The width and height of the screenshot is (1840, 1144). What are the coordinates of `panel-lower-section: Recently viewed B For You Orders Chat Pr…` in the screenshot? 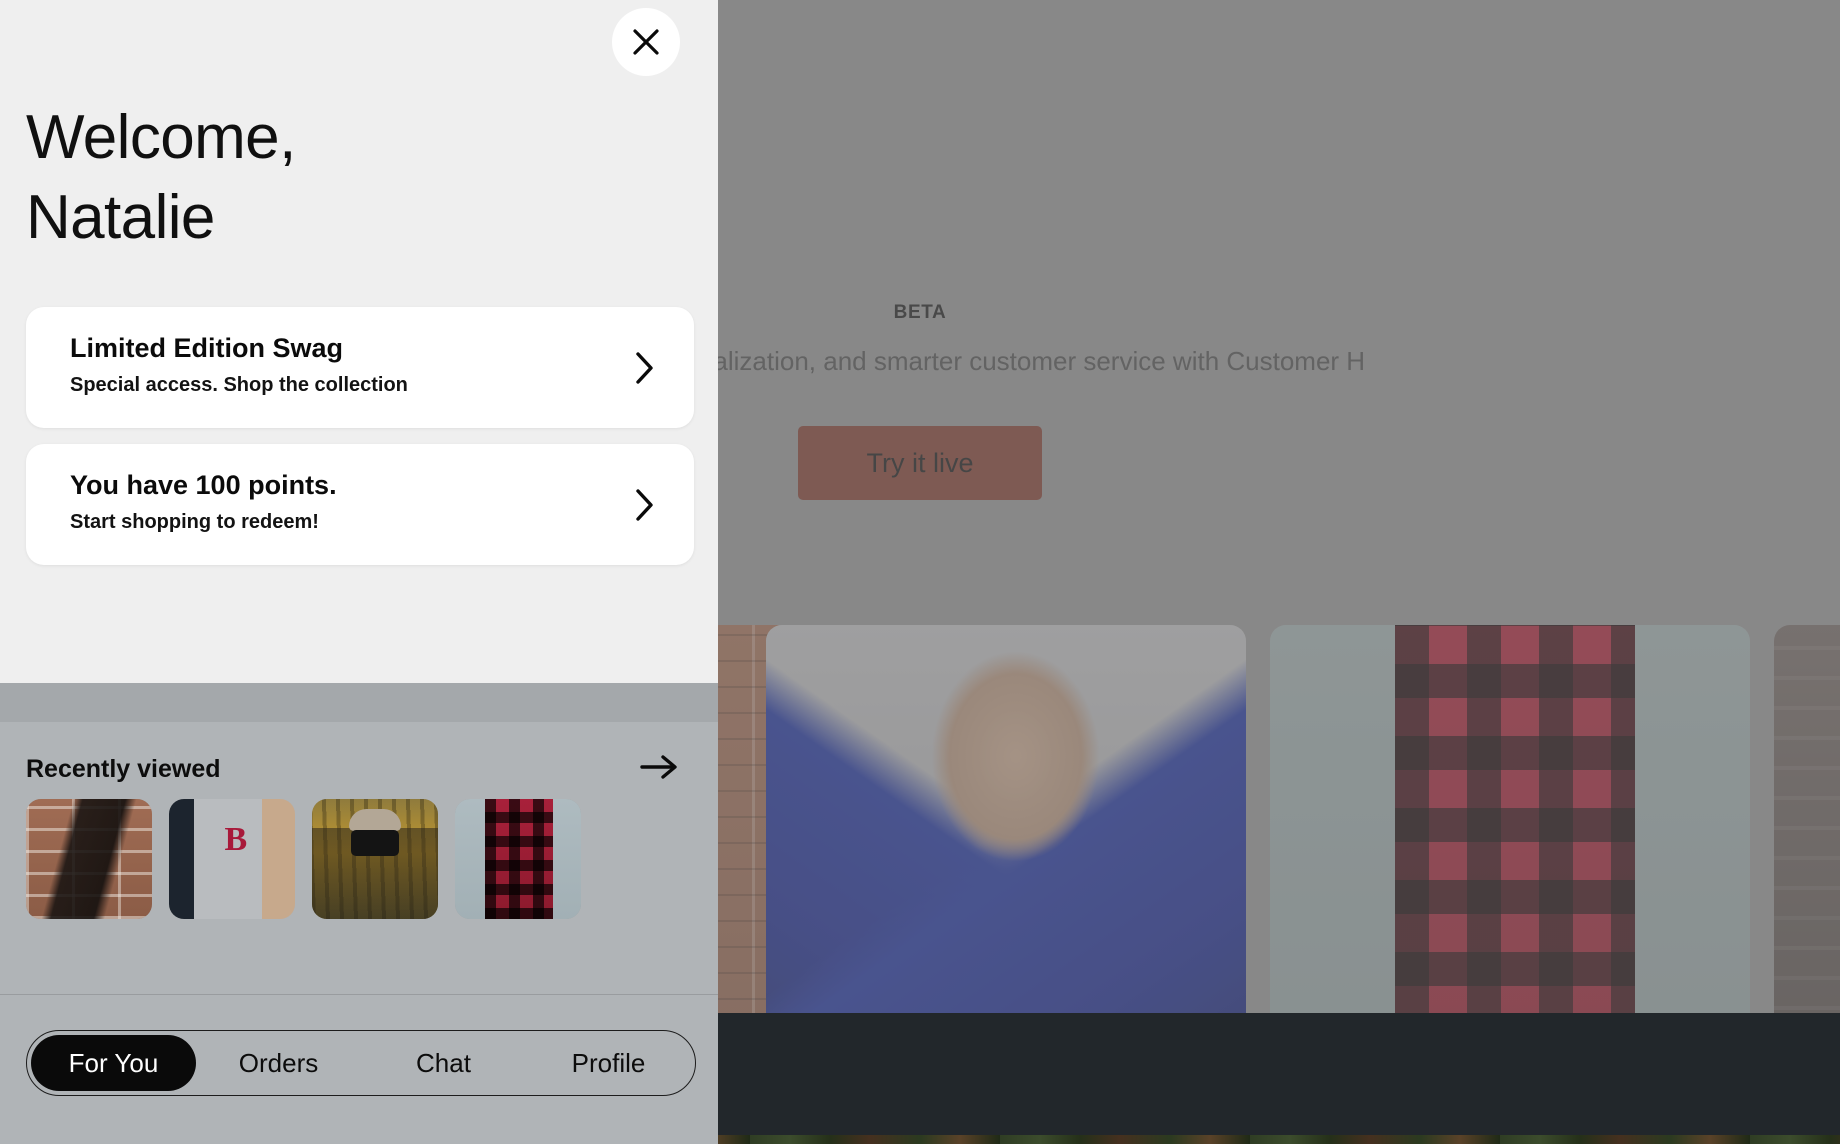 It's located at (359, 933).